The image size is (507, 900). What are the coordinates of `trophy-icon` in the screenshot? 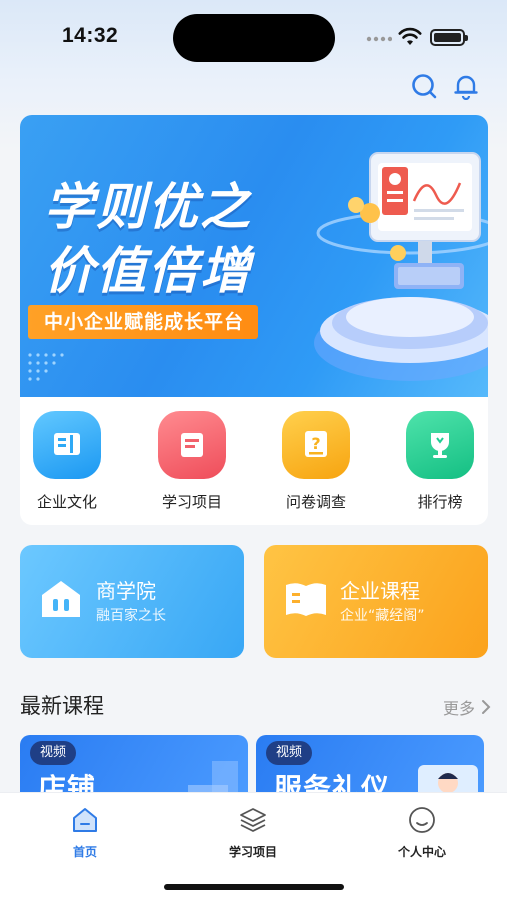 It's located at (440, 445).